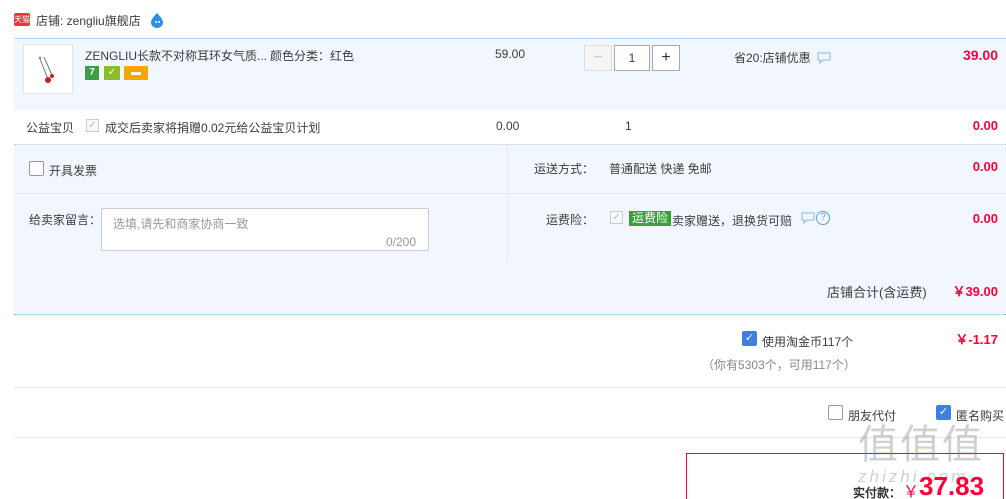  What do you see at coordinates (88, 20) in the screenshot?
I see `shop-name-link: 店铺: zengliu旗舰店` at bounding box center [88, 20].